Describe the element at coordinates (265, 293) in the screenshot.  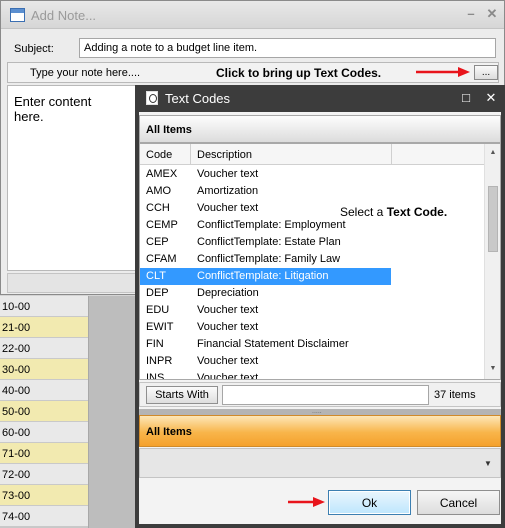
I see `table-row: DEP Depreciation` at that location.